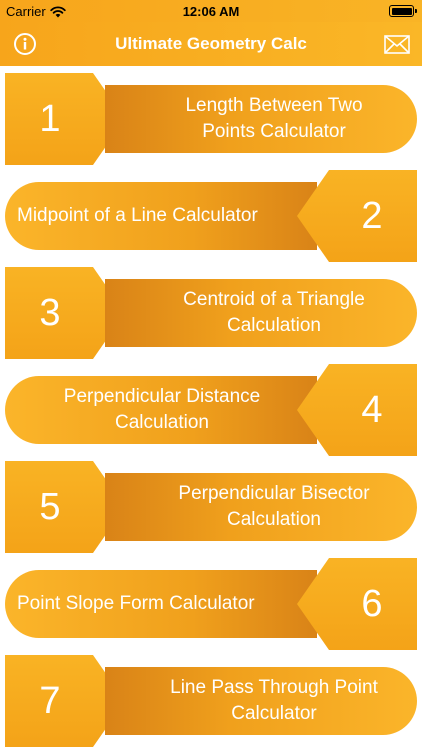 Image resolution: width=422 pixels, height=750 pixels. I want to click on item-number: 5, so click(50, 507).